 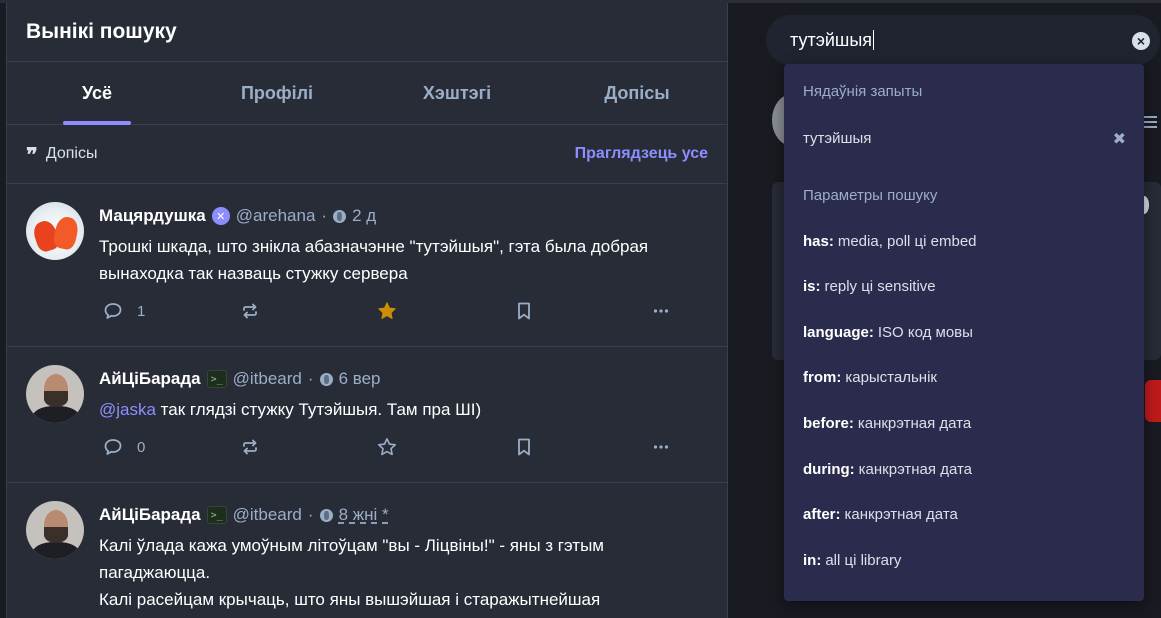 I want to click on search-option-before: before: канкрэтная дата, so click(x=964, y=423).